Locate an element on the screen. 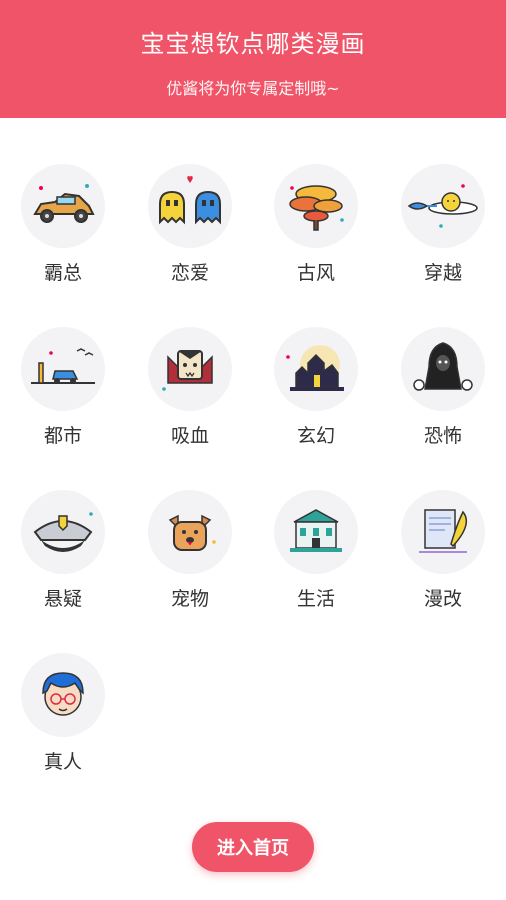  category-chuanyue: 穿越 is located at coordinates (443, 224).